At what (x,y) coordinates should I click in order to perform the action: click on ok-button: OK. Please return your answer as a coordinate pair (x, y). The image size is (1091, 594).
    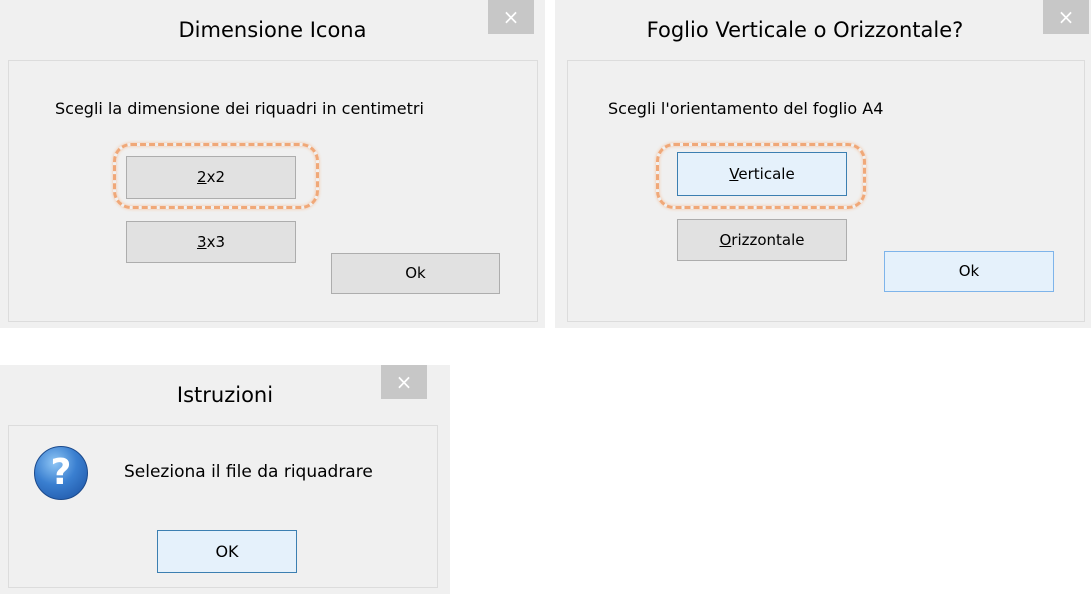
    Looking at the image, I should click on (227, 551).